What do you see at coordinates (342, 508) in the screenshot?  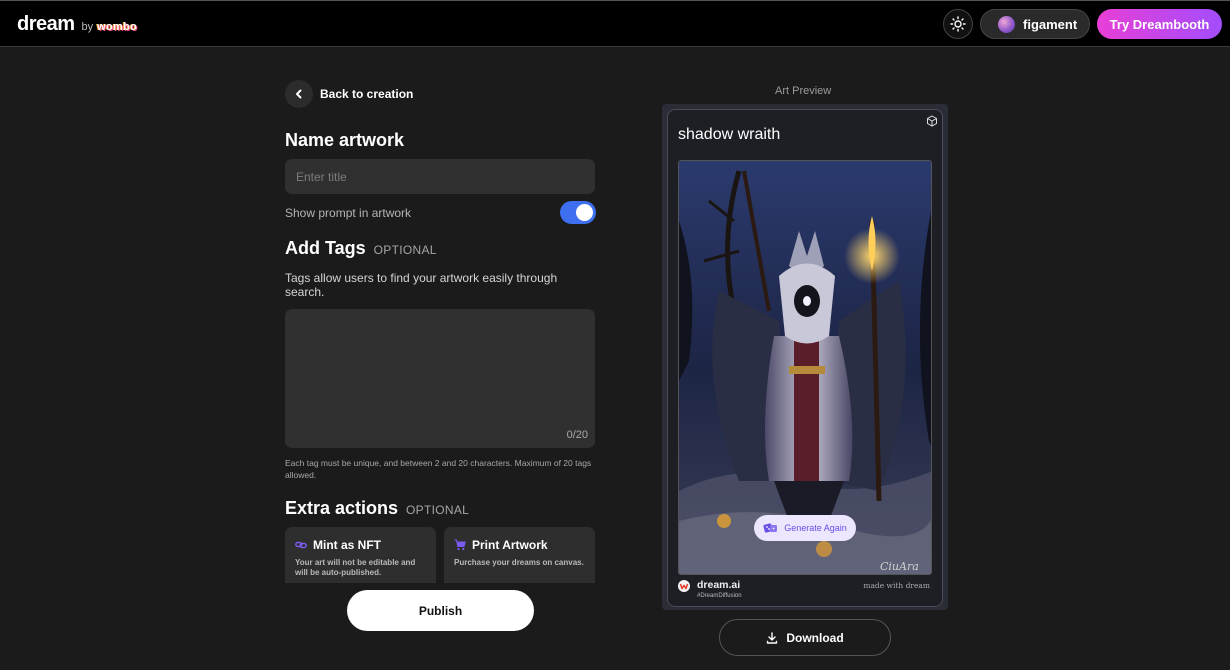 I see `extra-actions-title: Extra actions` at bounding box center [342, 508].